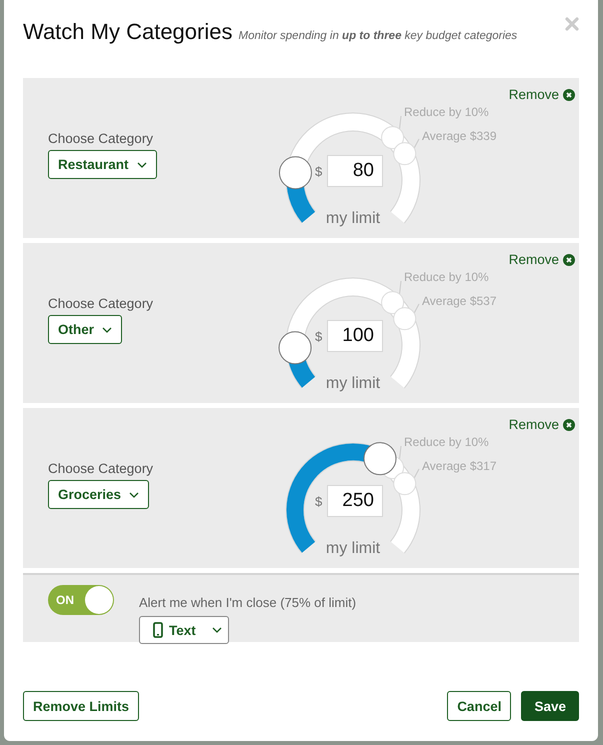  What do you see at coordinates (355, 336) in the screenshot?
I see `limit-input: 100` at bounding box center [355, 336].